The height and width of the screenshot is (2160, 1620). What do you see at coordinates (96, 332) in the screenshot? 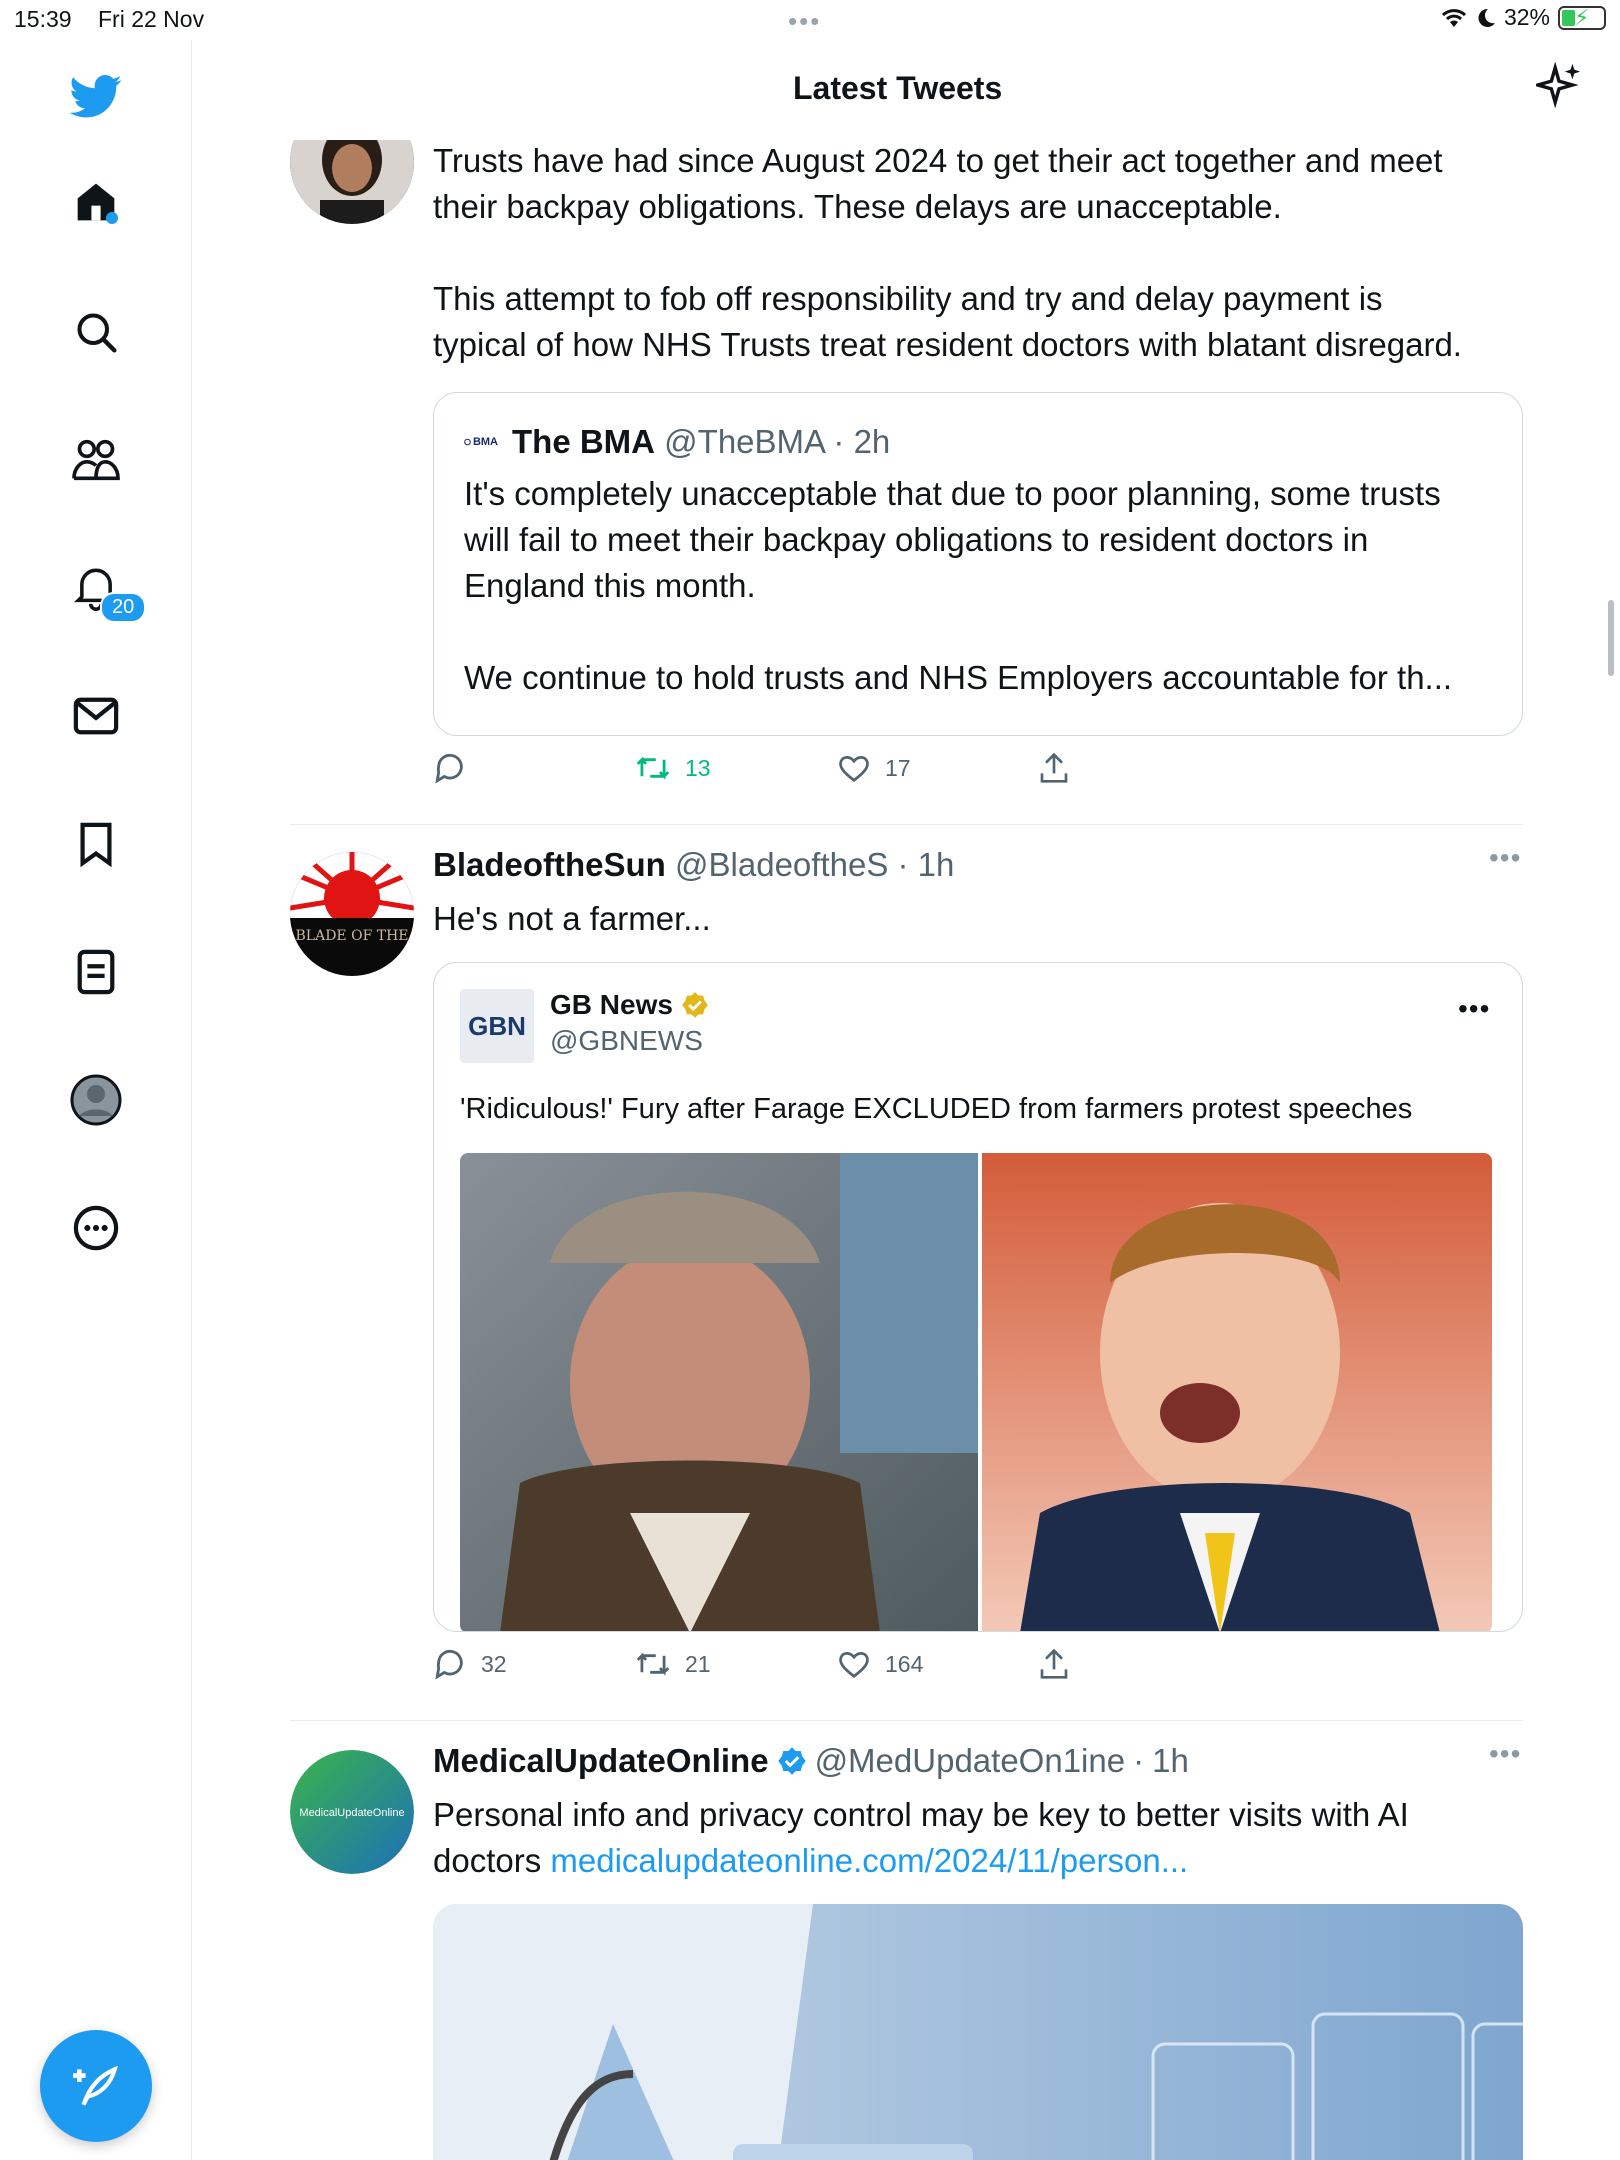
I see `search-icon` at bounding box center [96, 332].